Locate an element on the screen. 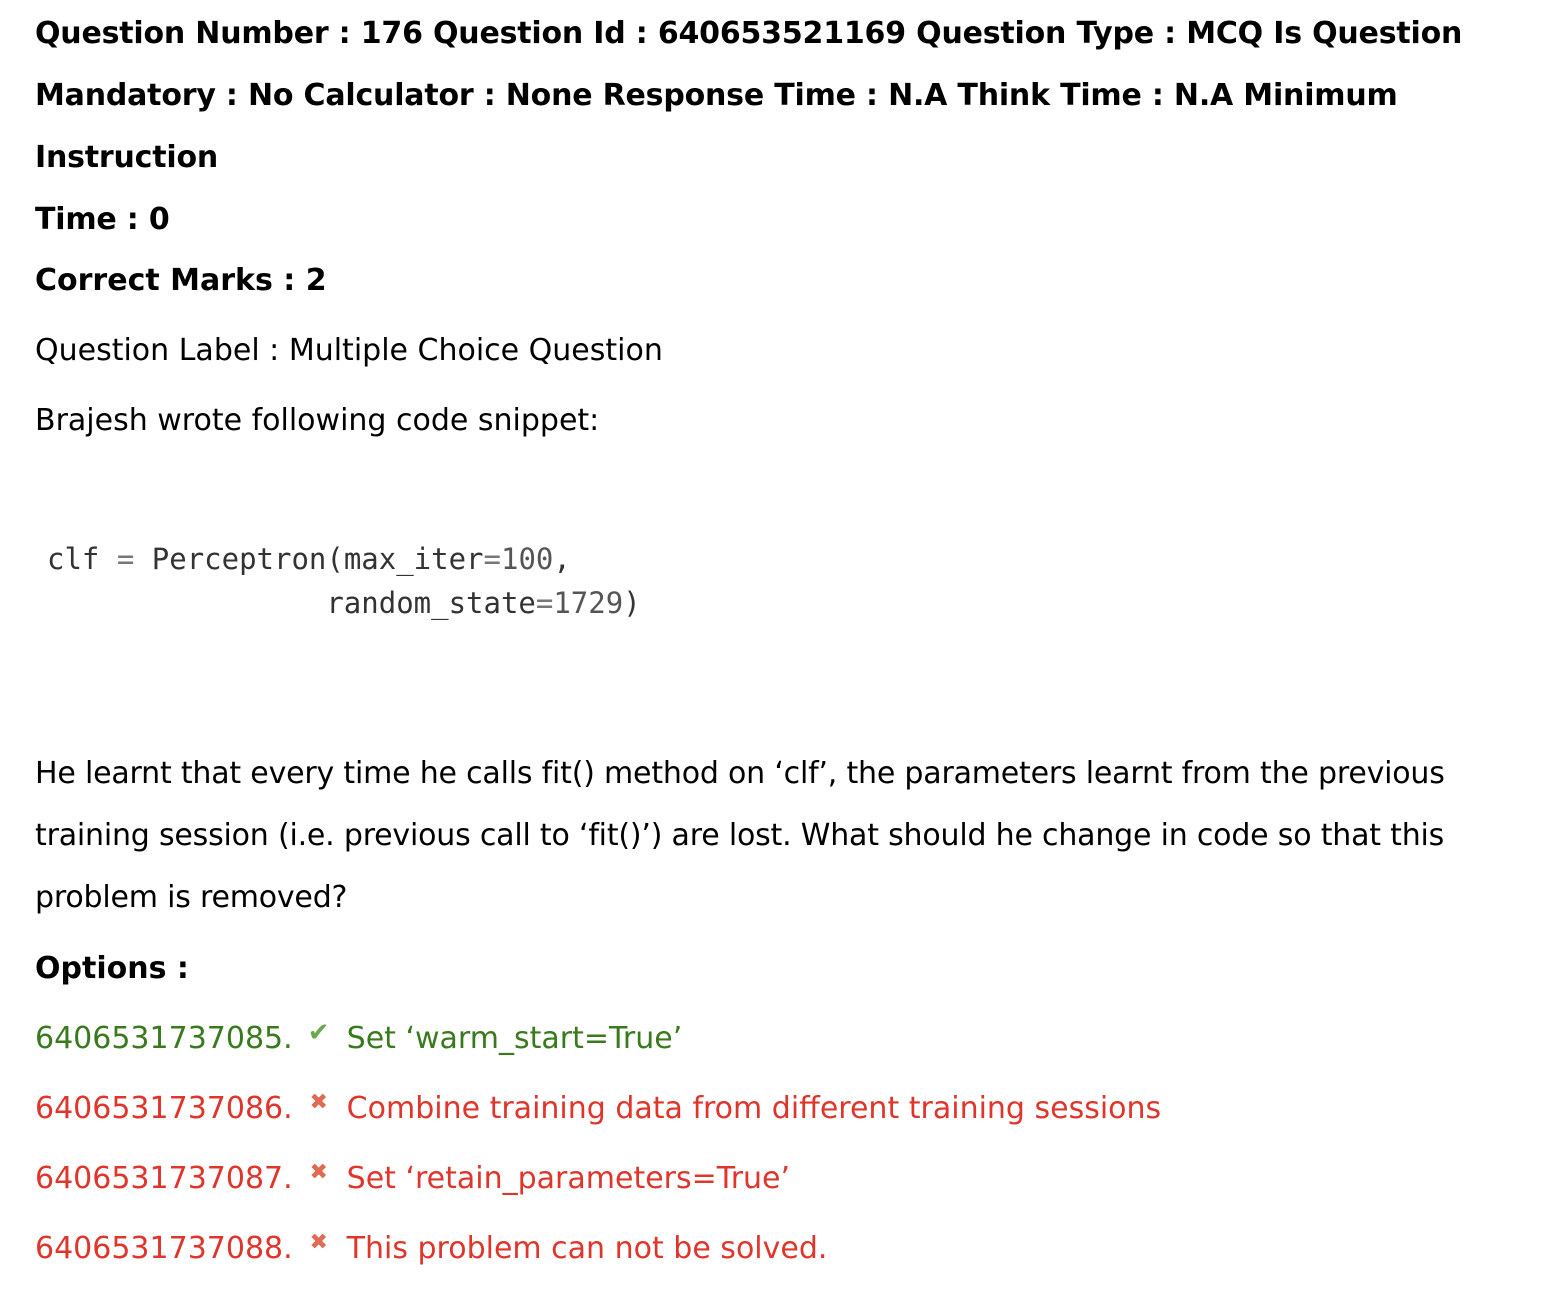 The height and width of the screenshot is (1312, 1548). check-icon: ✔ is located at coordinates (318, 1033).